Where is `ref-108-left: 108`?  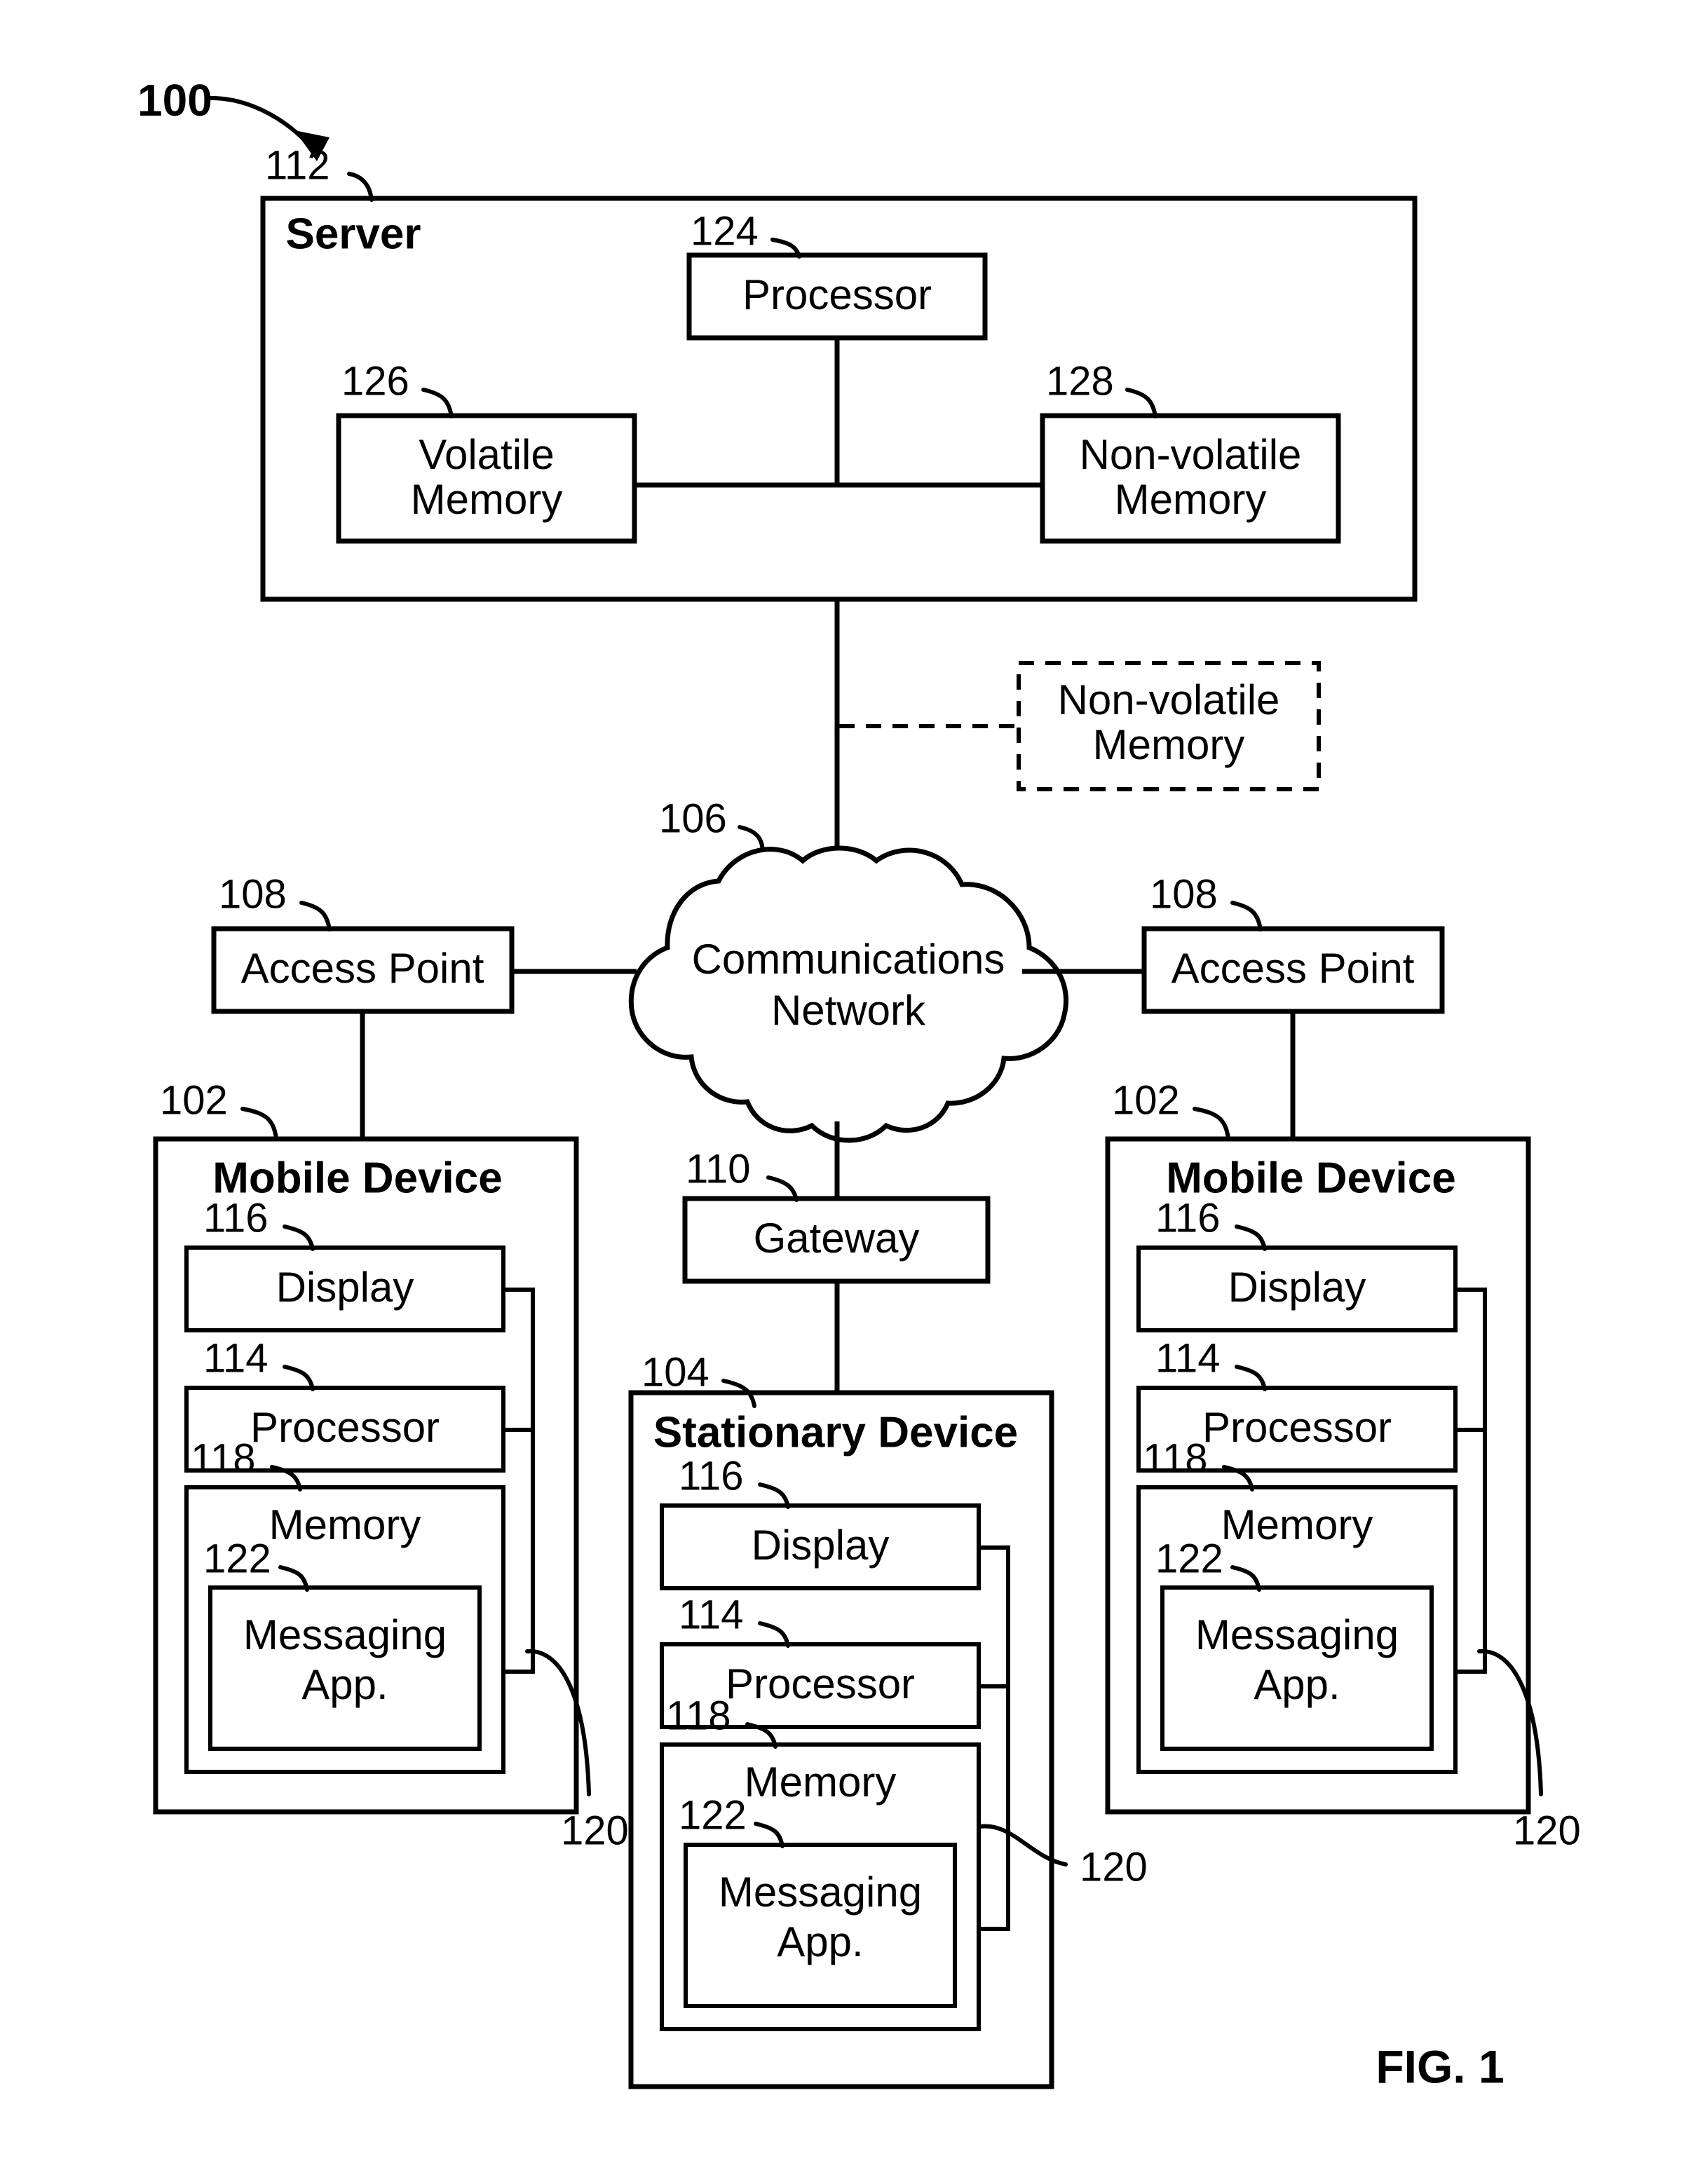
ref-108-left: 108 is located at coordinates (253, 894).